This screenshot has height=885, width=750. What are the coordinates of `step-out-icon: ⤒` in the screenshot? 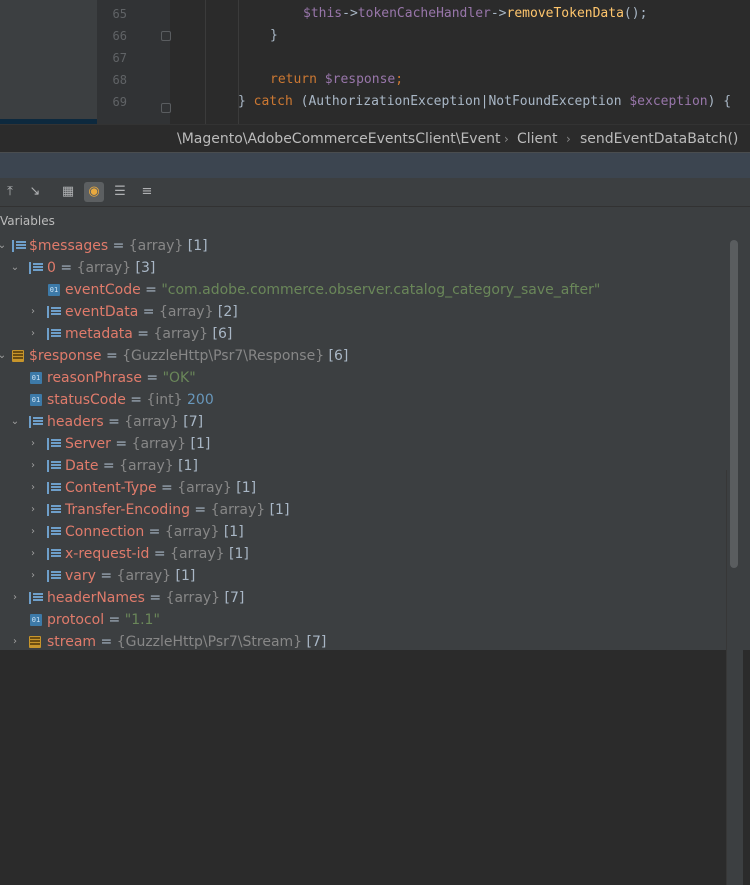 It's located at (10, 192).